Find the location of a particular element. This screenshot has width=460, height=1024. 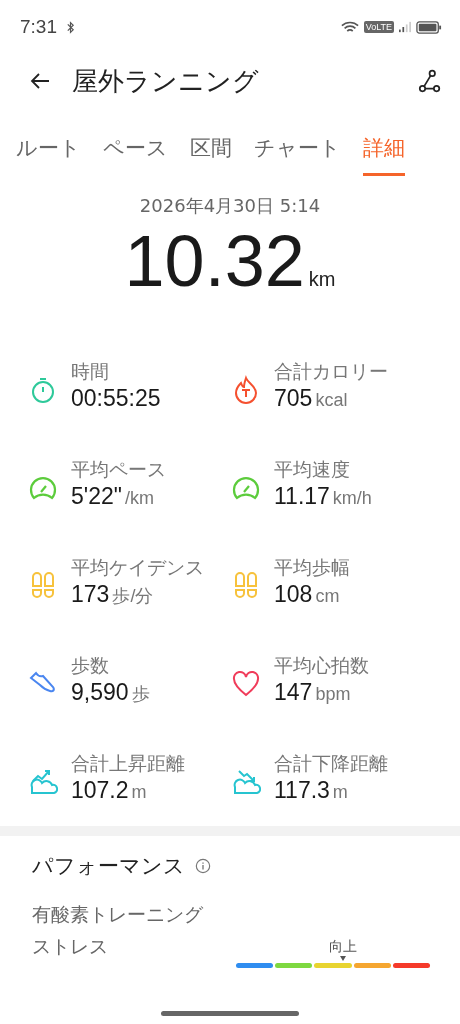

tab: 区間 is located at coordinates (211, 154).